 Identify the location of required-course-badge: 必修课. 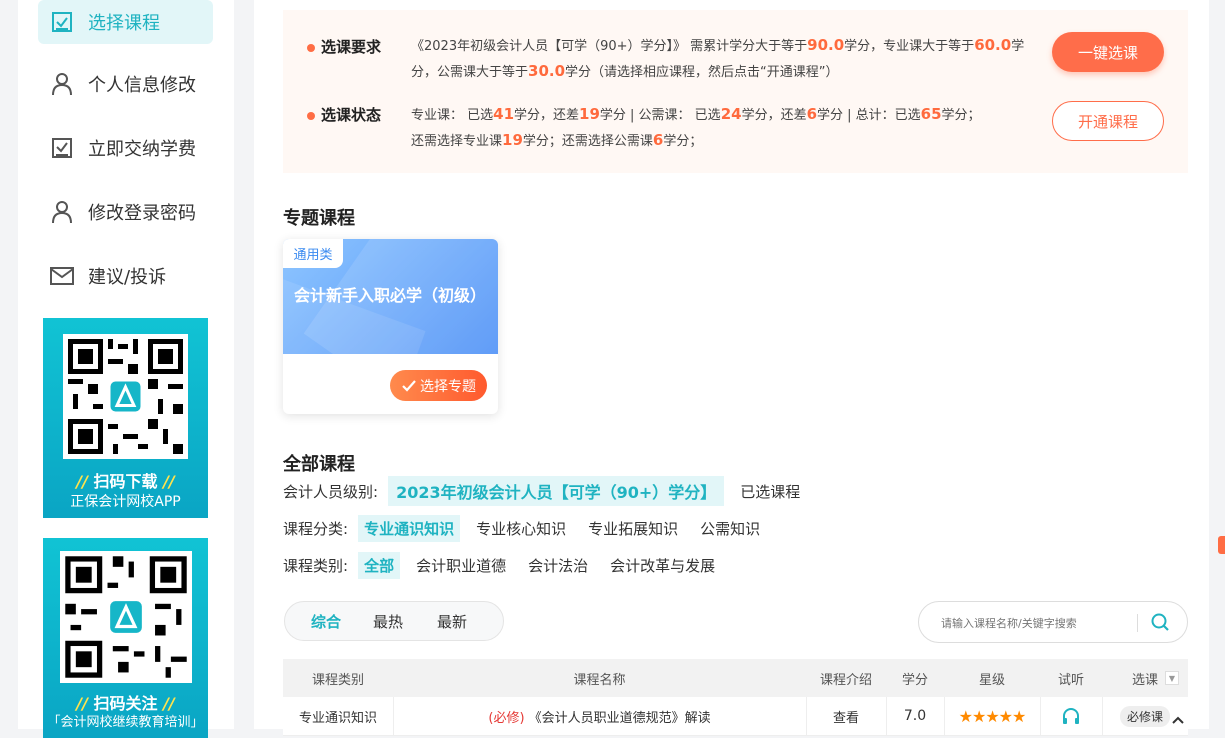
(1144, 716).